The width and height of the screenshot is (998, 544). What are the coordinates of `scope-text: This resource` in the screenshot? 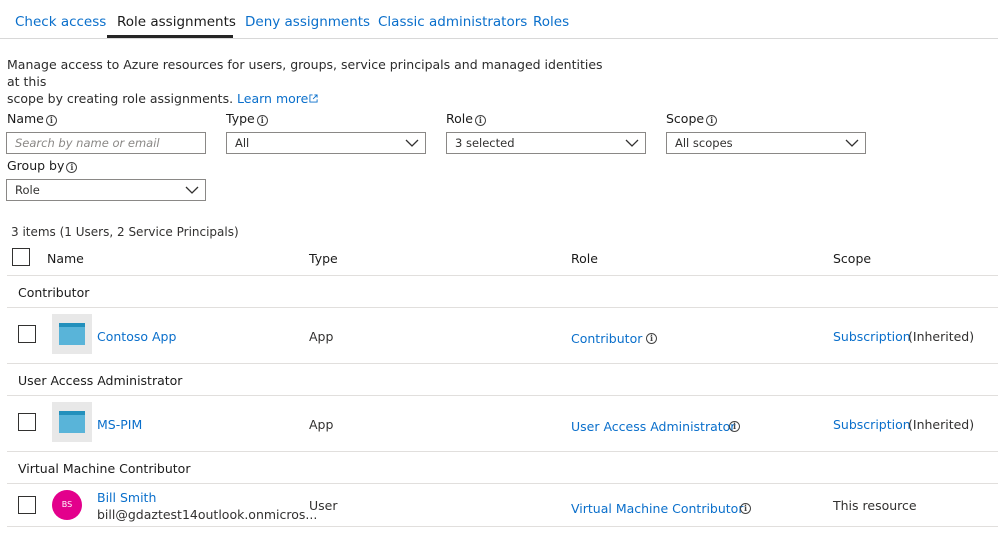 It's located at (875, 505).